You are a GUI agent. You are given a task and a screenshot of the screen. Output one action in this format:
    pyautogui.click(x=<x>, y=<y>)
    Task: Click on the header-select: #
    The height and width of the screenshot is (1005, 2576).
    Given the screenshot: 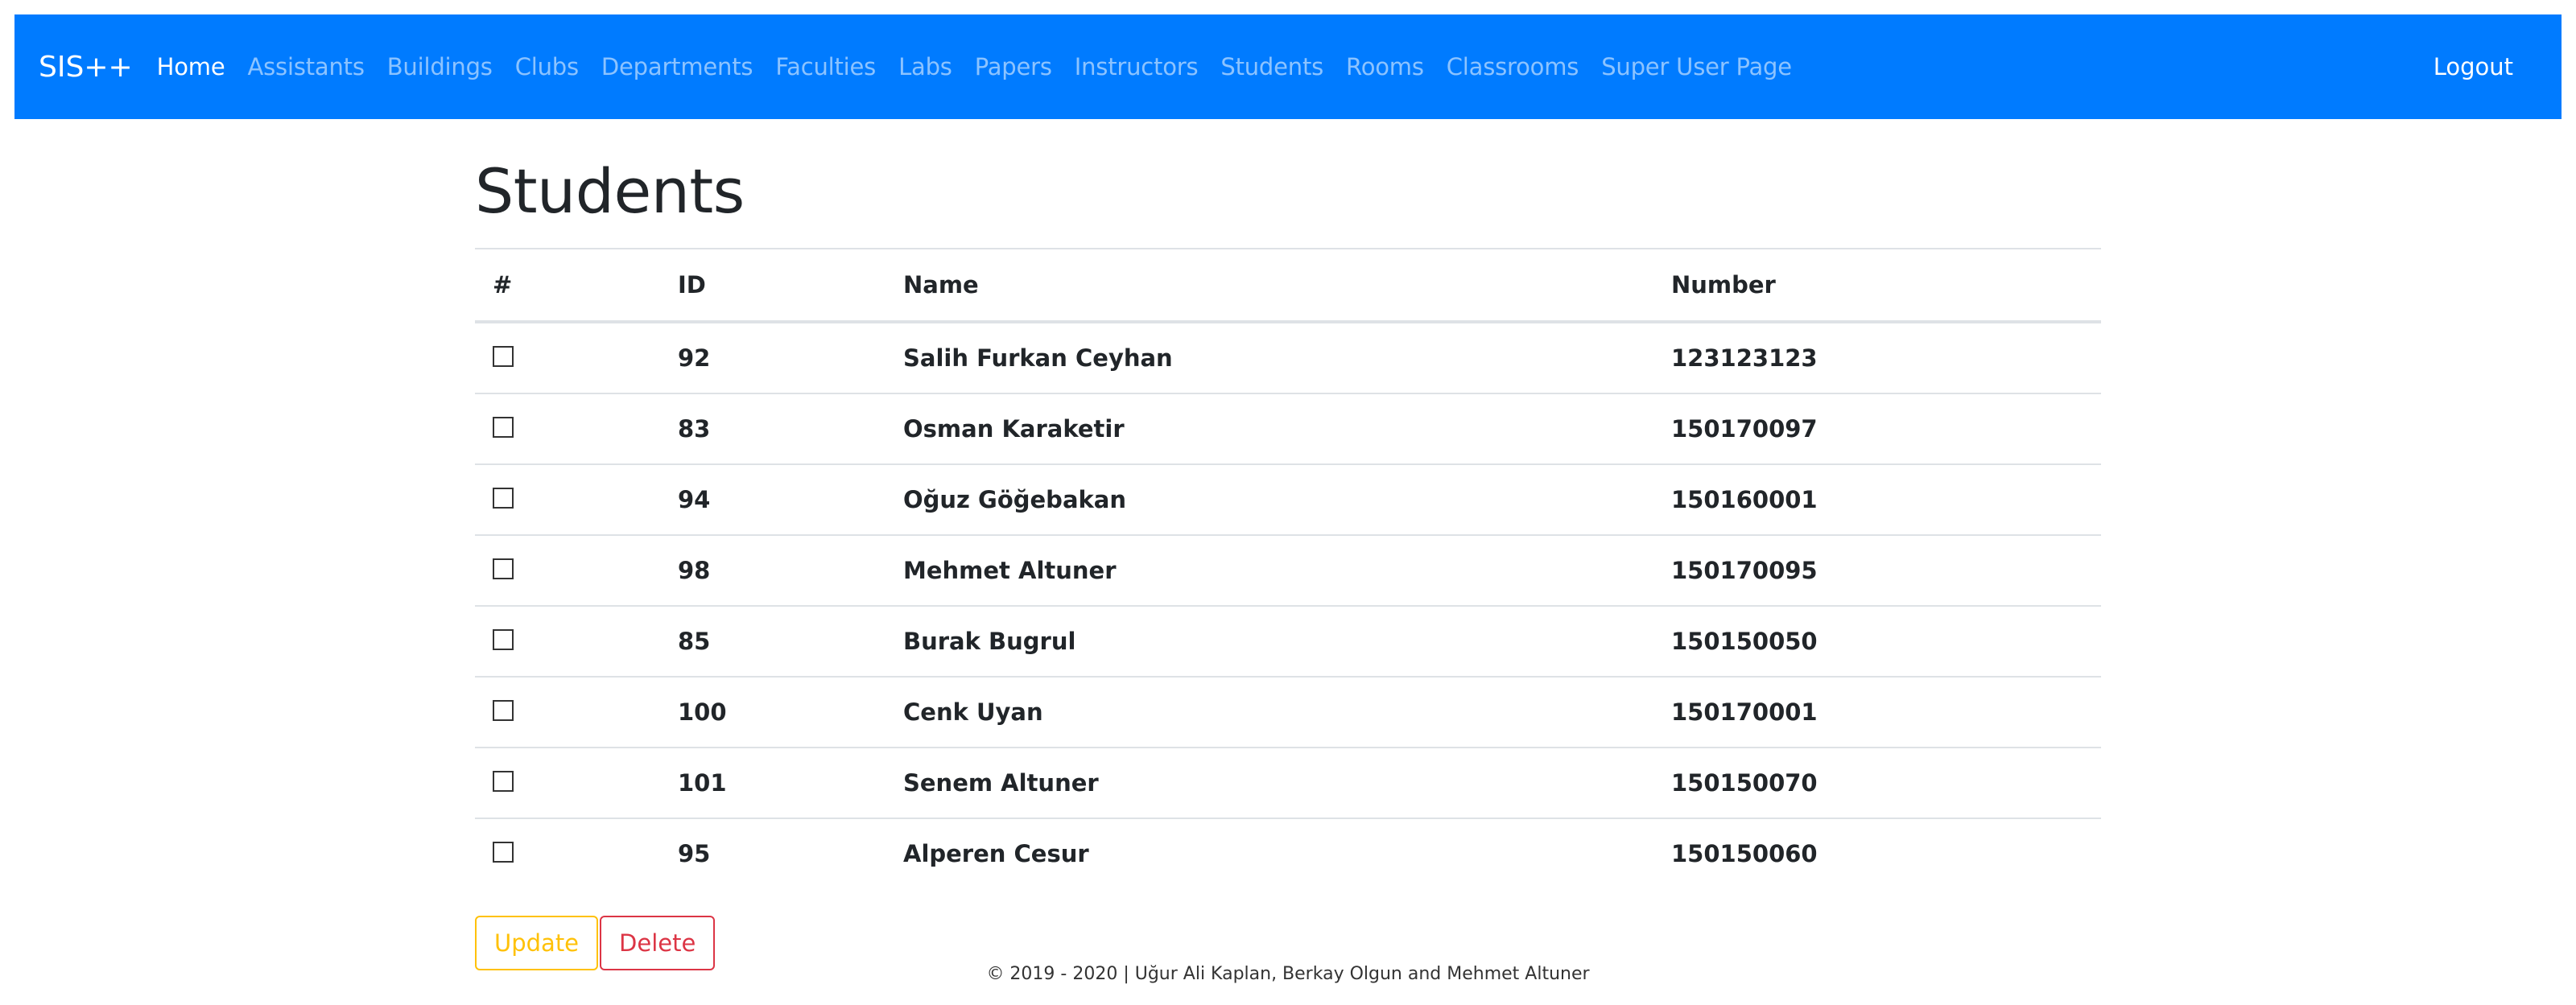 What is the action you would take?
    pyautogui.click(x=567, y=285)
    